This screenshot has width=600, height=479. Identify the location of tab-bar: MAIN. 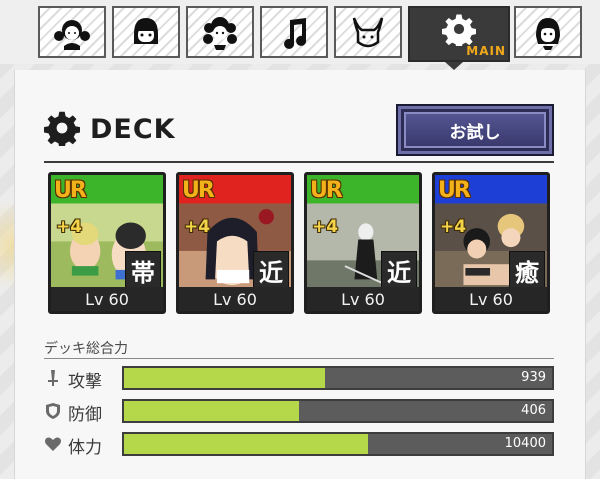
(300, 32).